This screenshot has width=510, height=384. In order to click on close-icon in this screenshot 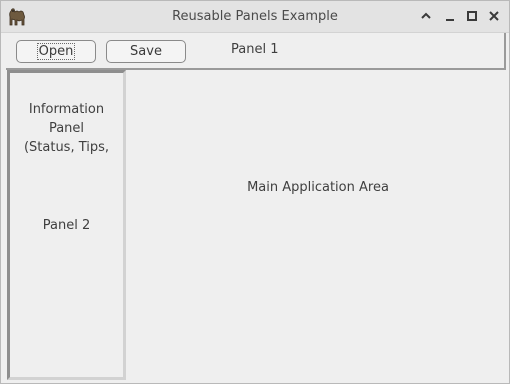, I will do `click(494, 16)`.